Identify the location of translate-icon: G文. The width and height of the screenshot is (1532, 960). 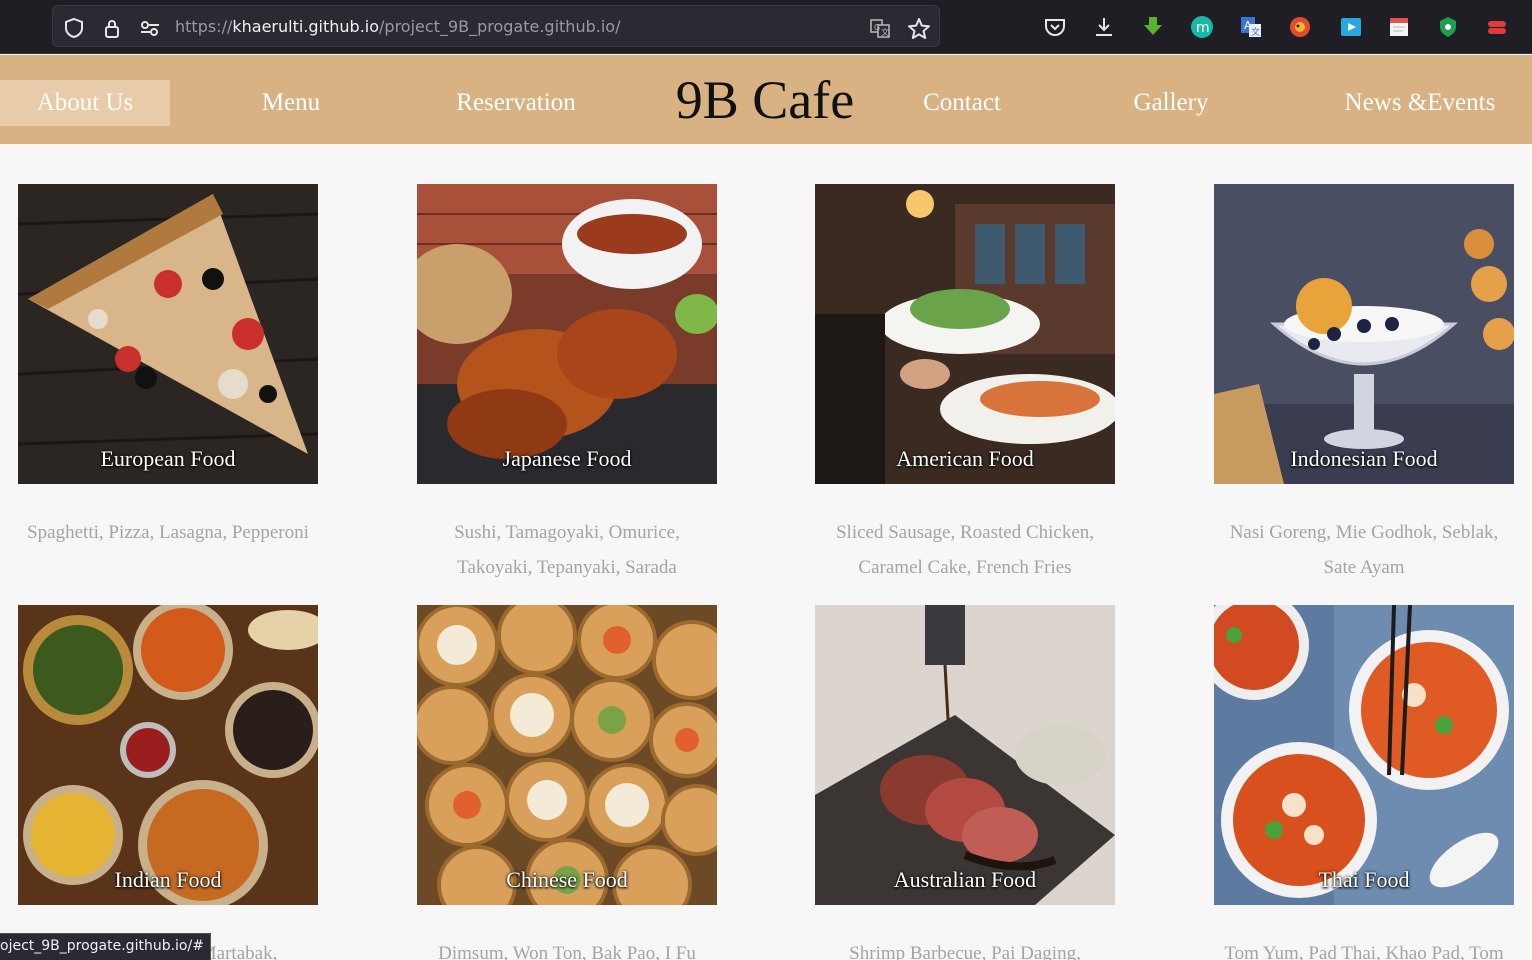
(880, 27).